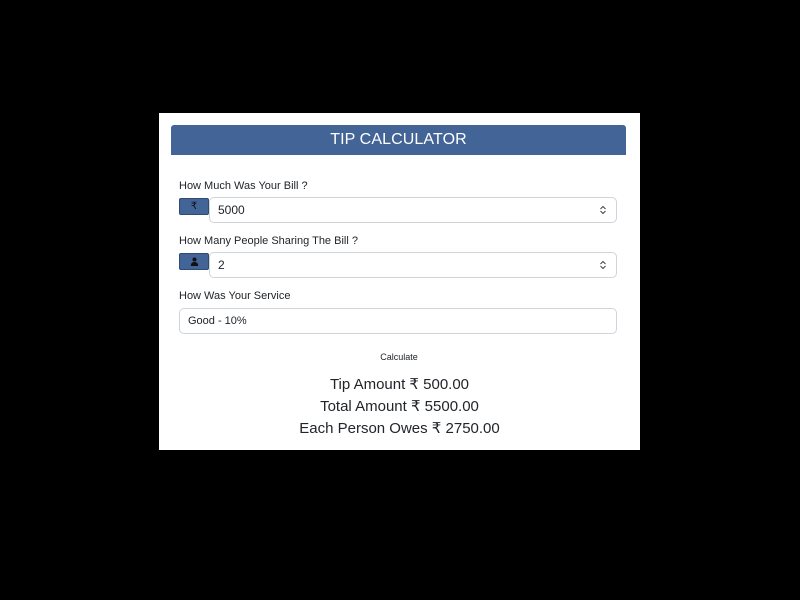  I want to click on tip-amount-result: Tip Amount ₹ 500.00, so click(399, 384).